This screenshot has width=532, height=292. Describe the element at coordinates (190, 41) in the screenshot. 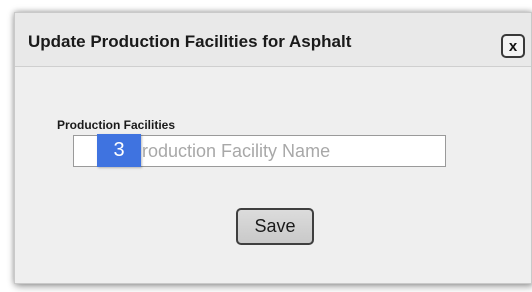

I see `dialog-title: Update Production Facilities for Asphalt` at that location.